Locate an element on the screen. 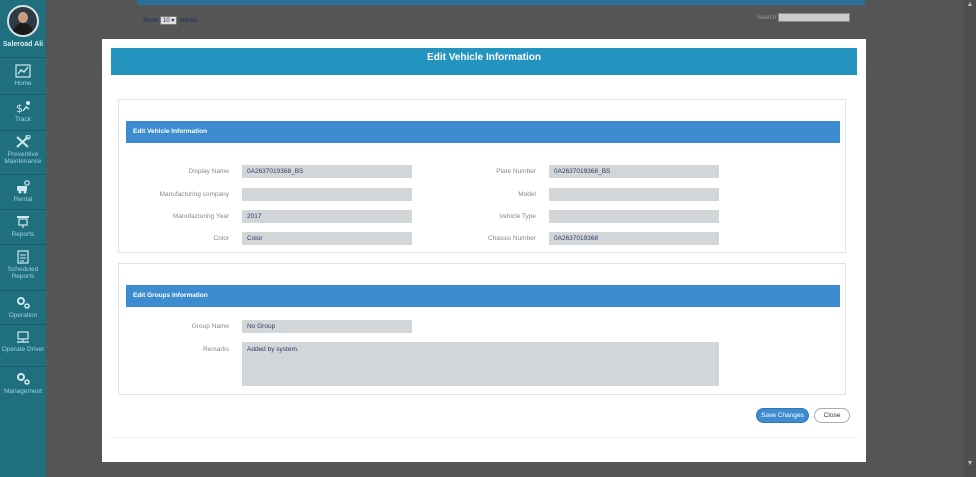 The image size is (976, 477). table-search: Search: is located at coordinates (803, 17).